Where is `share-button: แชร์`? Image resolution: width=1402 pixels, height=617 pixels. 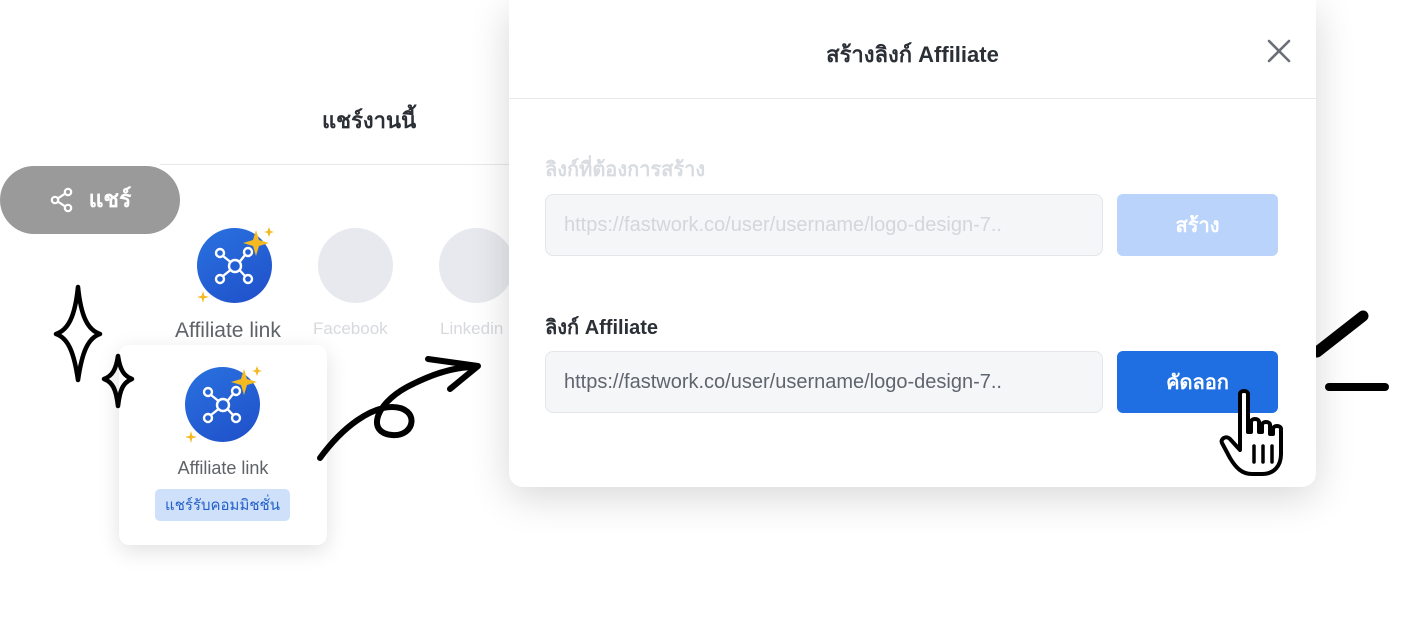 share-button: แชร์ is located at coordinates (90, 200).